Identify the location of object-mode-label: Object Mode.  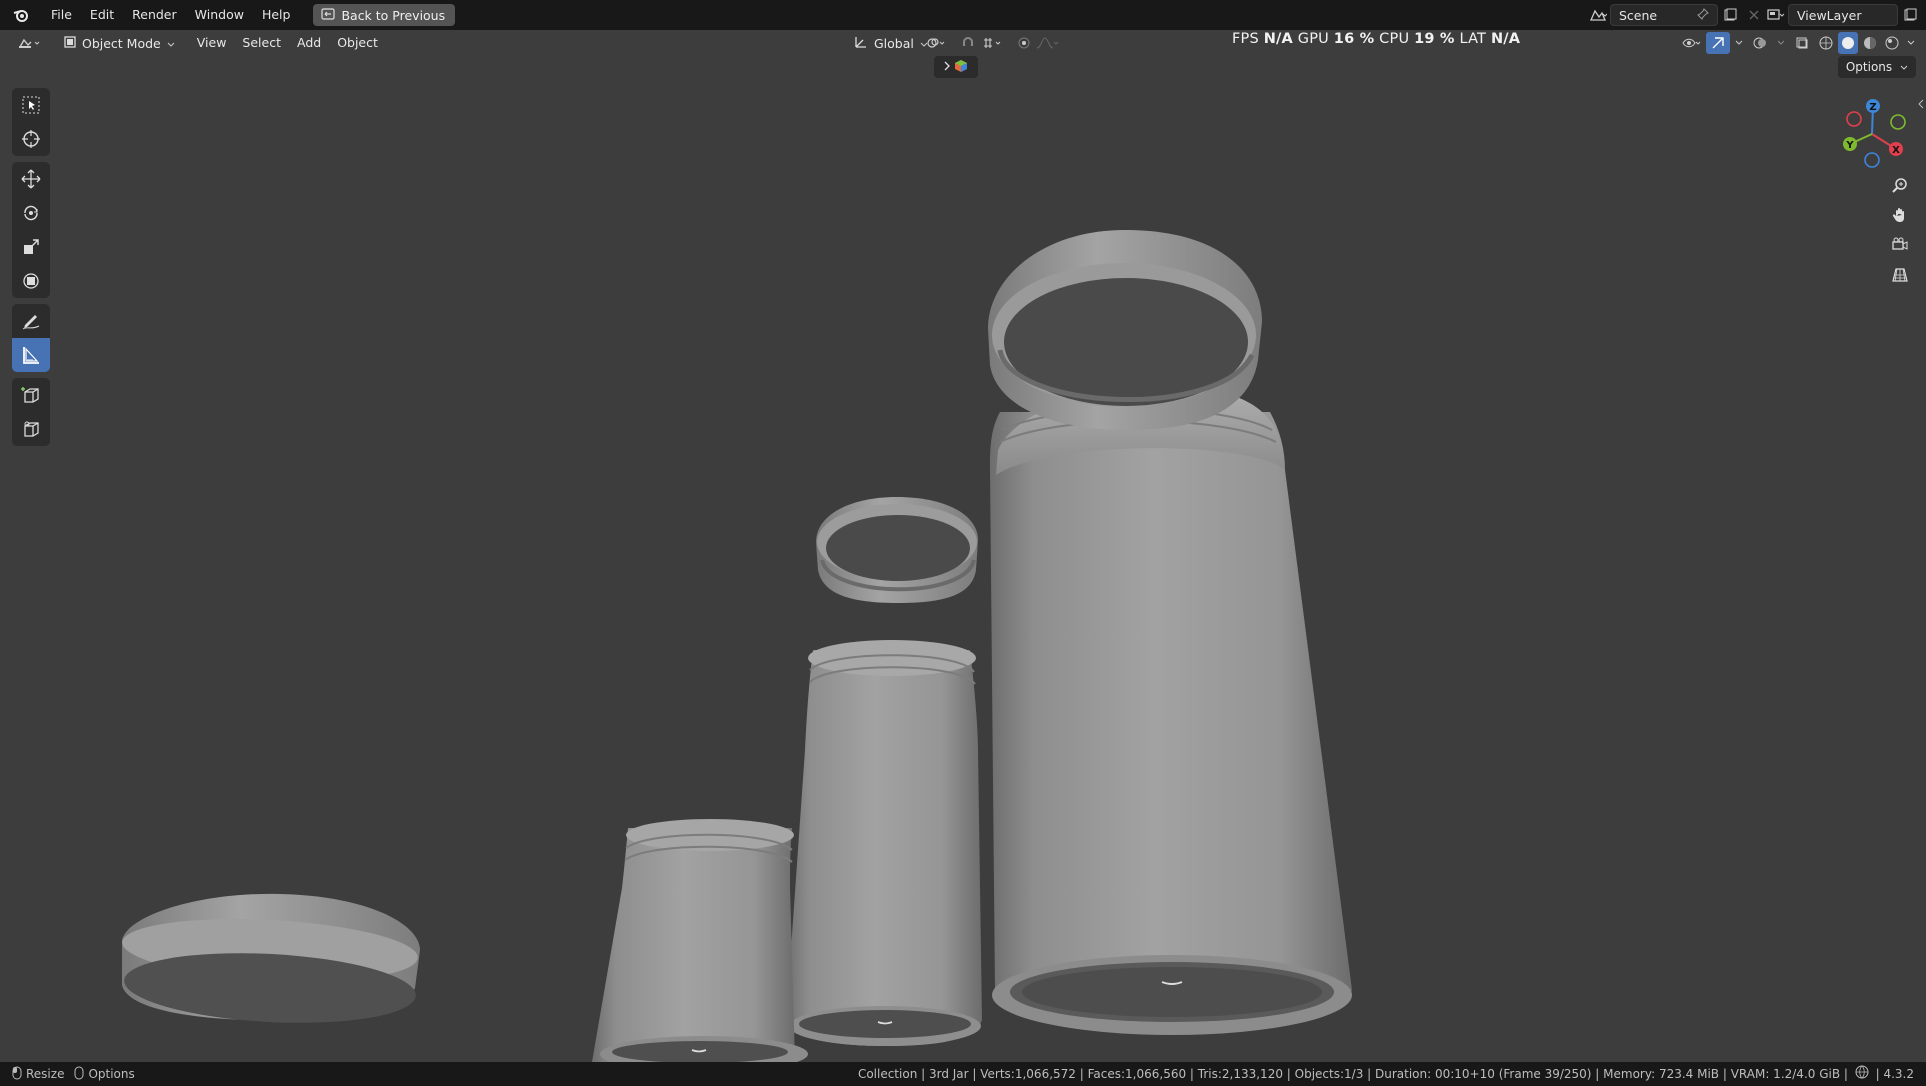
(121, 43).